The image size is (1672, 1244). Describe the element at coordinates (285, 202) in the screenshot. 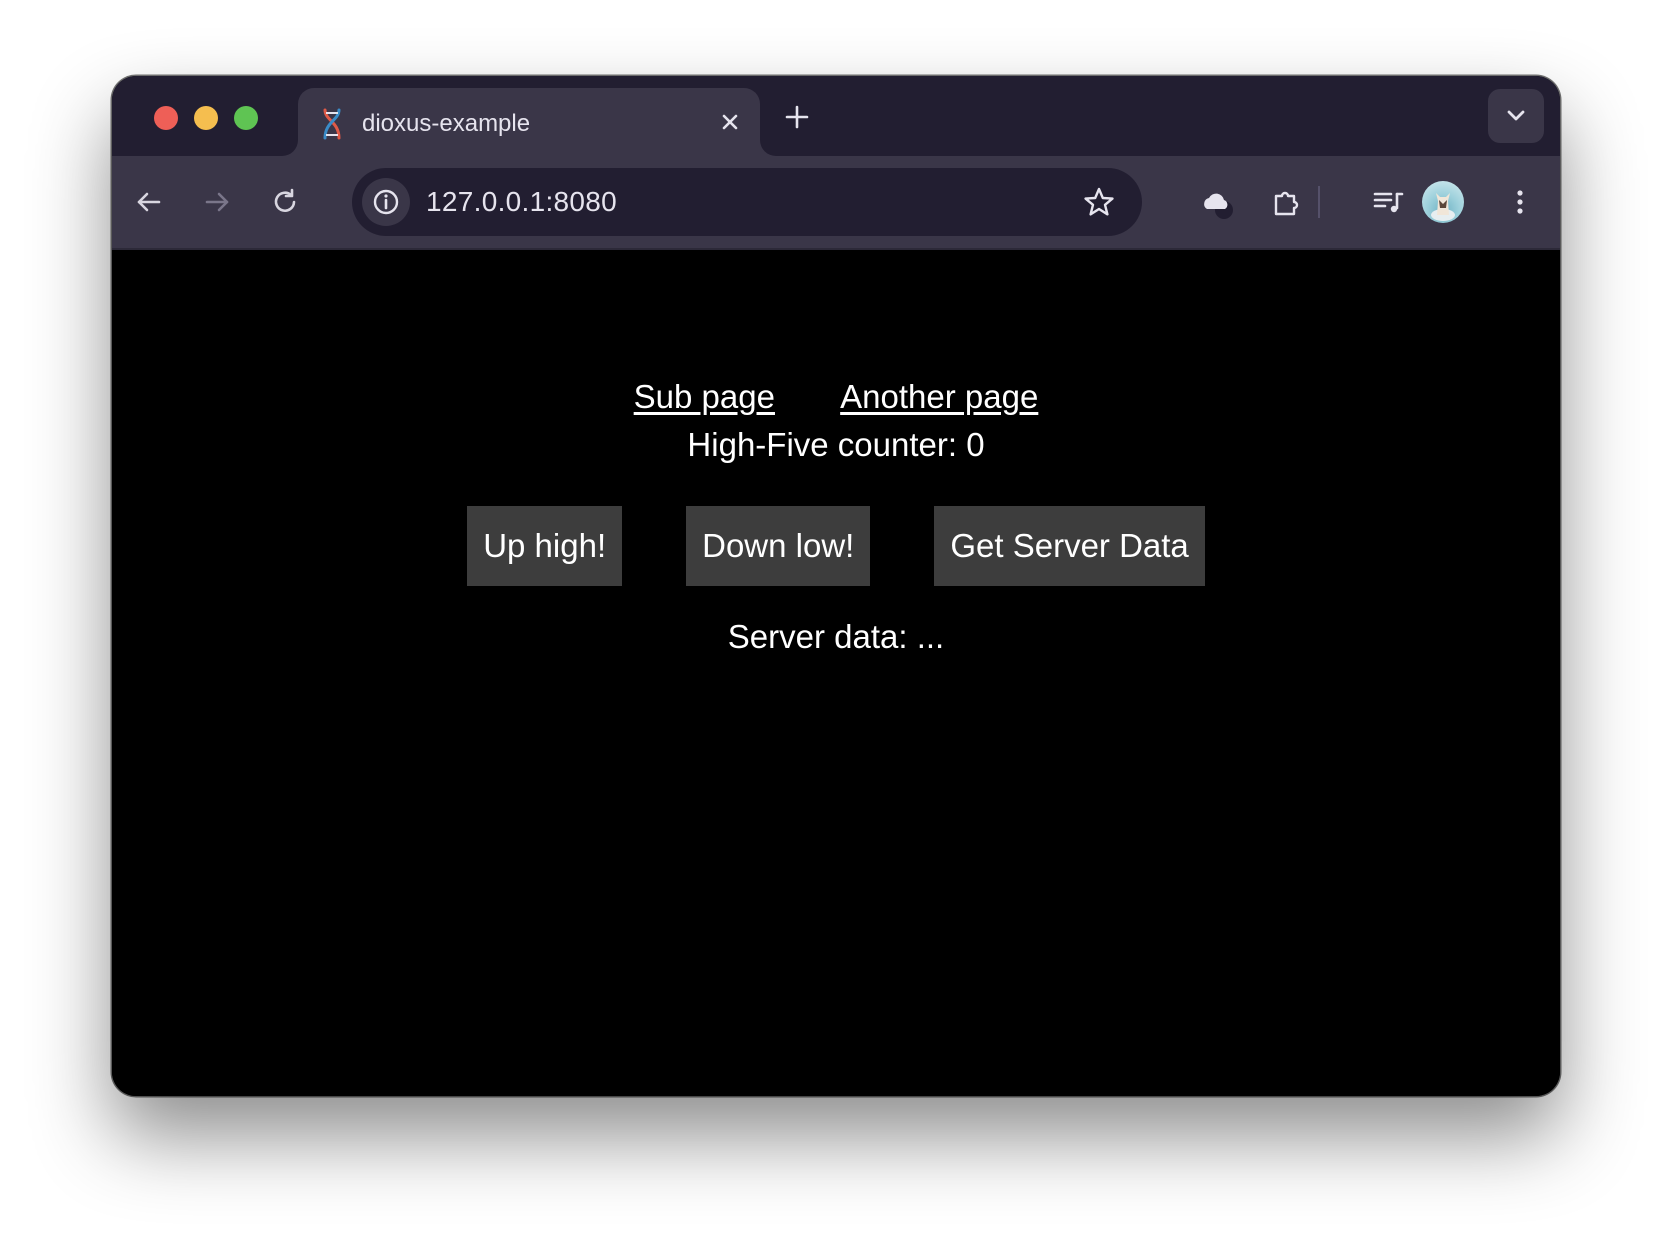

I see `reload-icon` at that location.